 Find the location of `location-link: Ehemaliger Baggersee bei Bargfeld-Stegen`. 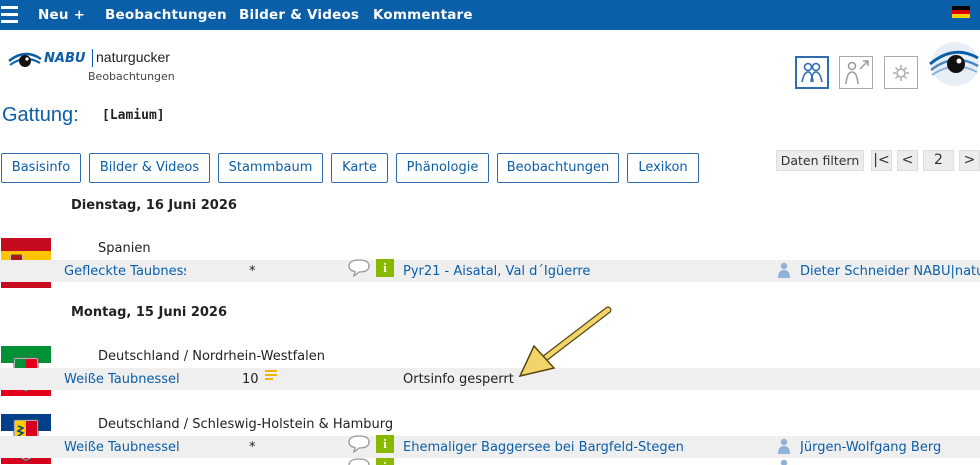

location-link: Ehemaliger Baggersee bei Bargfeld-Stegen is located at coordinates (543, 447).